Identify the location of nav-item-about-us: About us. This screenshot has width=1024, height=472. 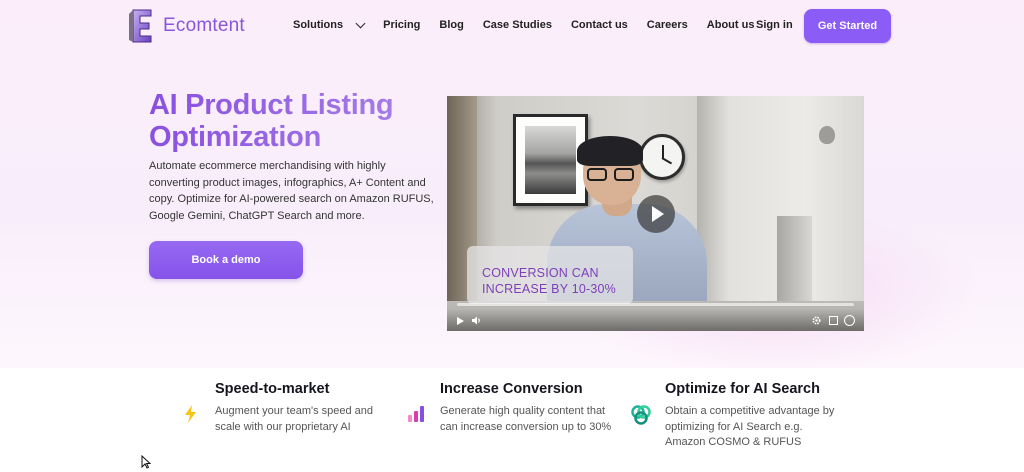
(731, 25).